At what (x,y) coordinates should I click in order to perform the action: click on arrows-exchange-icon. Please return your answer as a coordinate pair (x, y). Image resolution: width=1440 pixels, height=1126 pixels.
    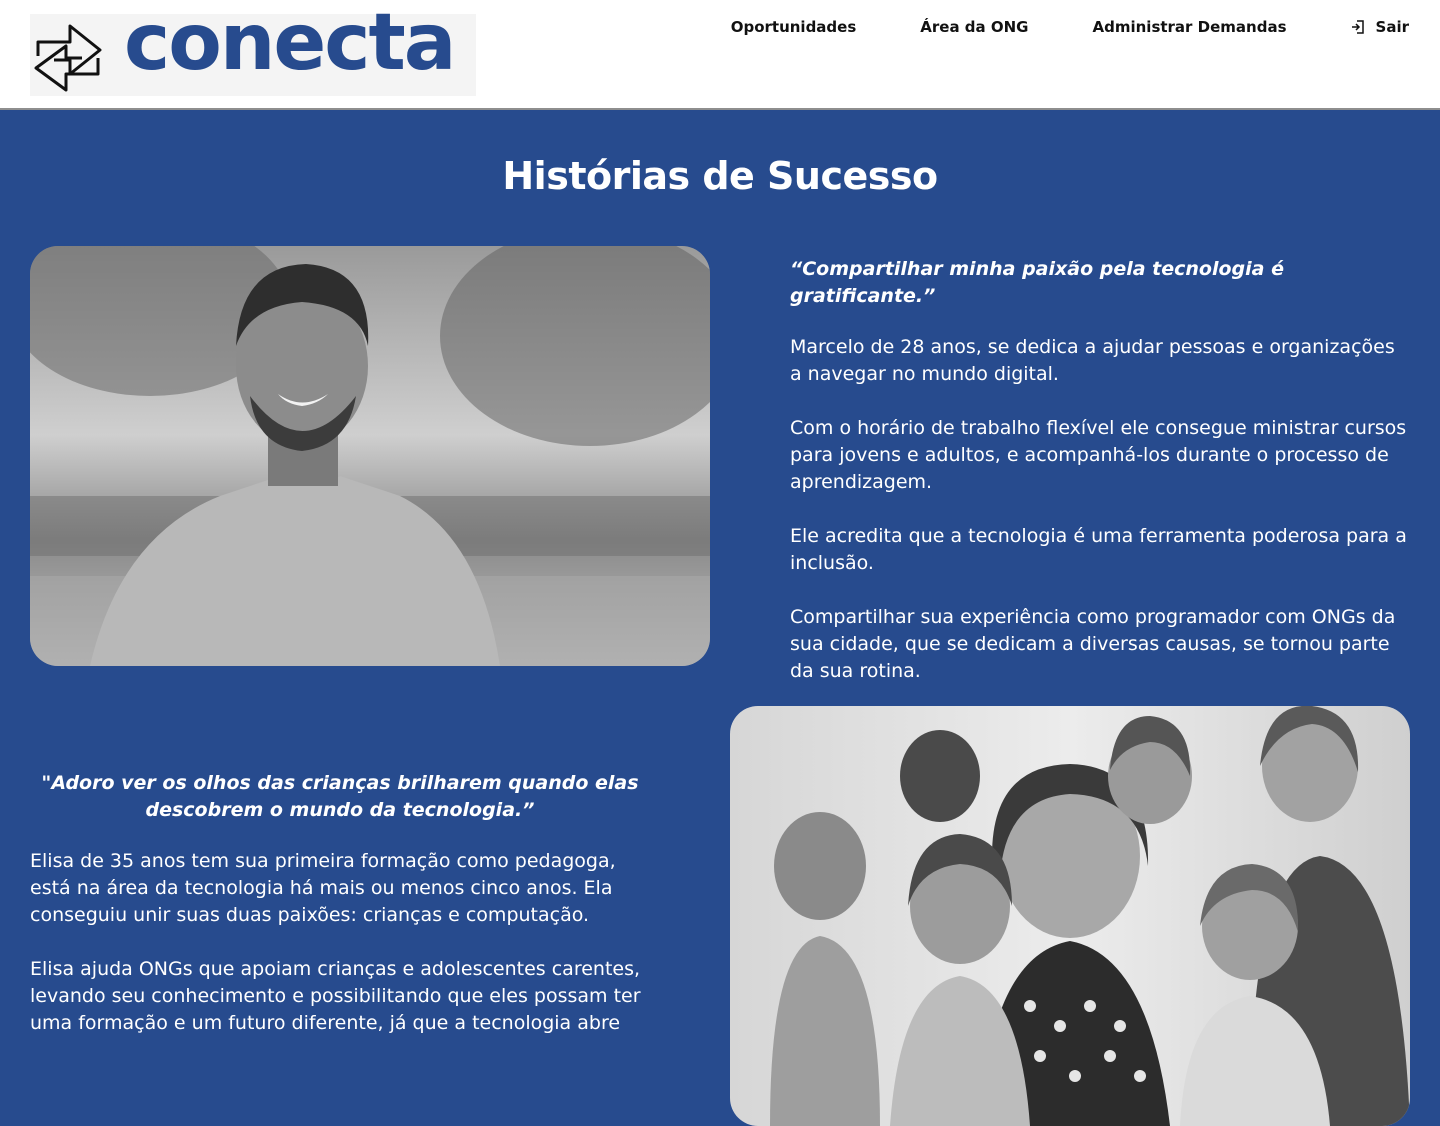
    Looking at the image, I should click on (68, 58).